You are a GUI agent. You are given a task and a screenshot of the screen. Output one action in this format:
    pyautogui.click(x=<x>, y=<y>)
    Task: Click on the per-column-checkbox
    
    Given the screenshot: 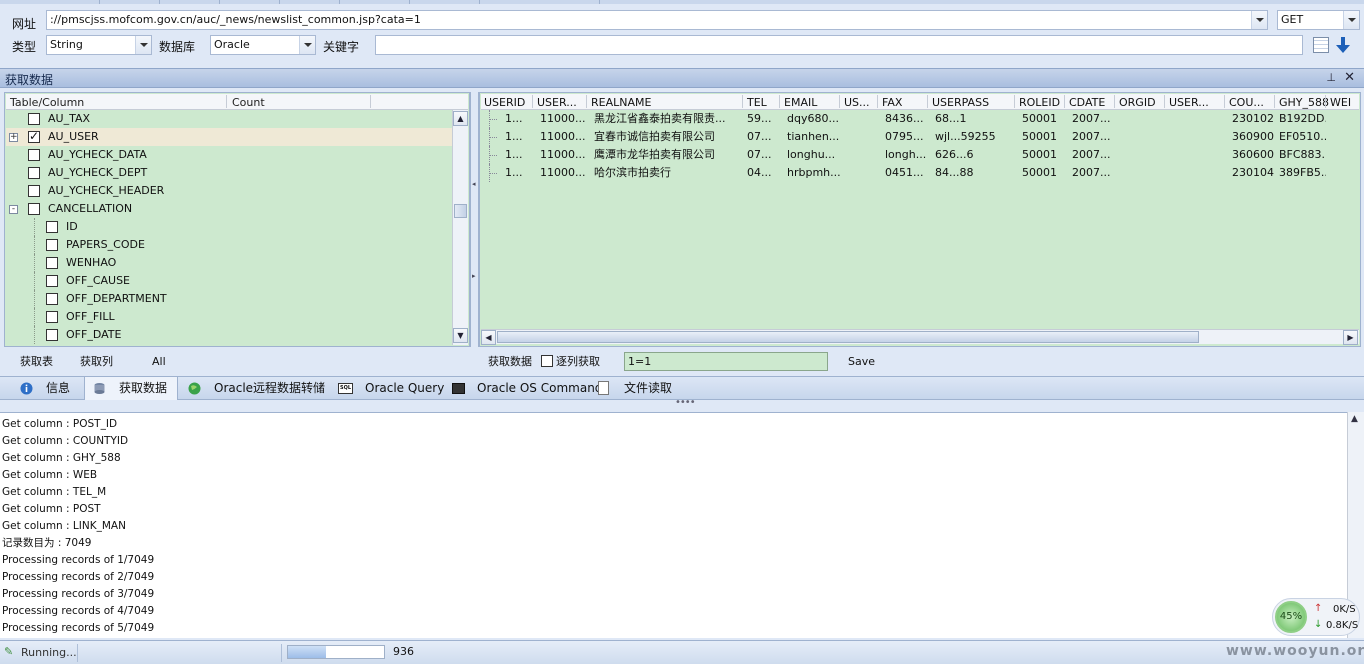 What is the action you would take?
    pyautogui.click(x=547, y=361)
    